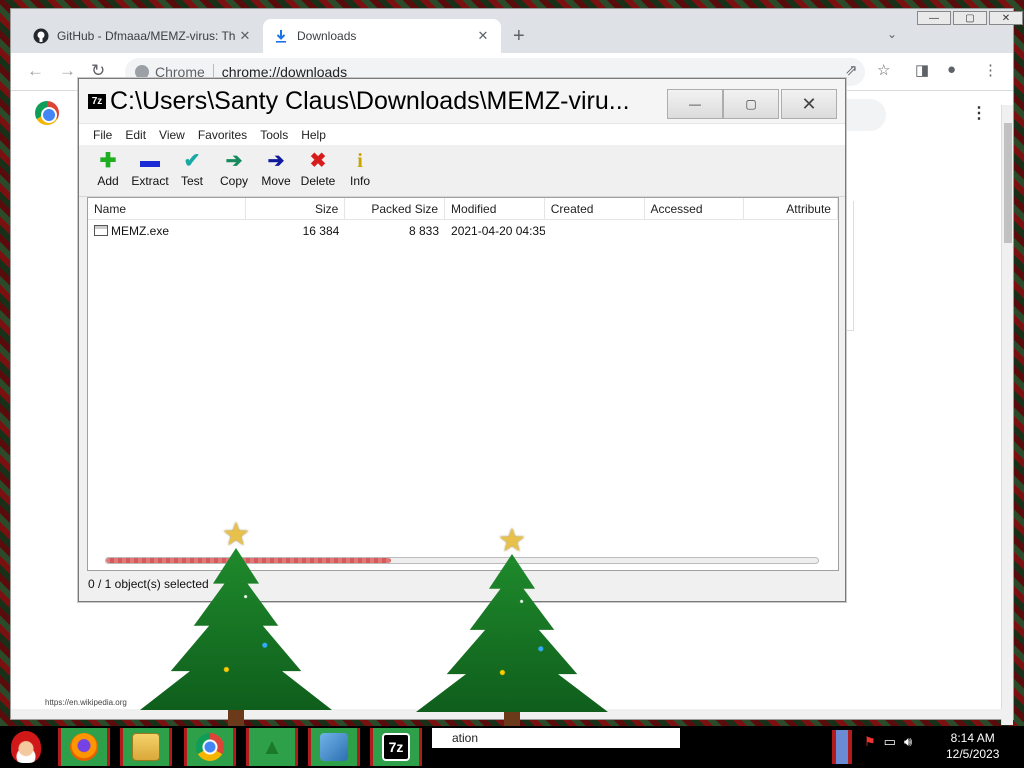  What do you see at coordinates (973, 754) in the screenshot?
I see `clock-date: 12/5/2023` at bounding box center [973, 754].